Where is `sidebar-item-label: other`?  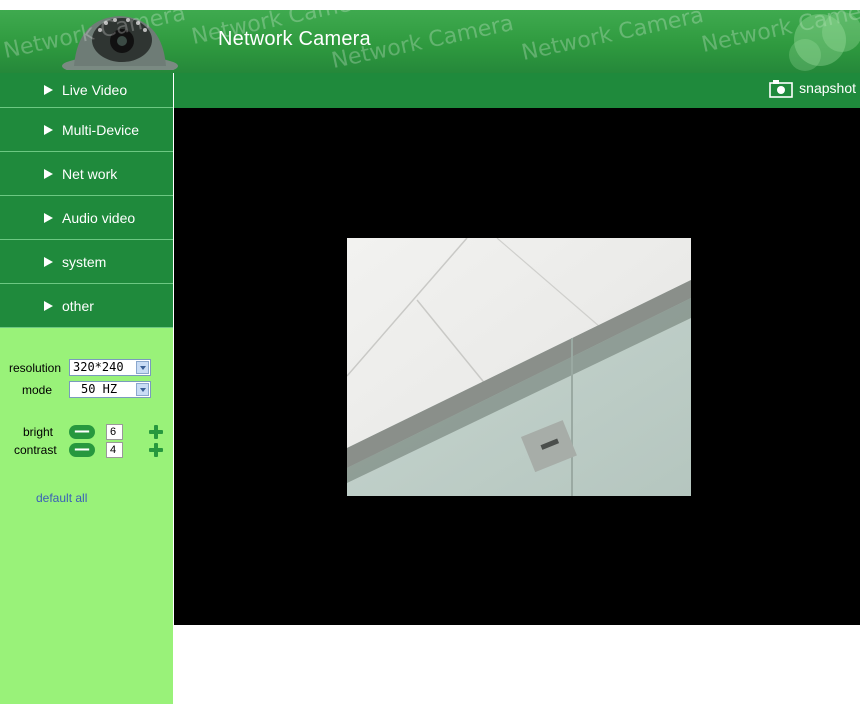 sidebar-item-label: other is located at coordinates (78, 305).